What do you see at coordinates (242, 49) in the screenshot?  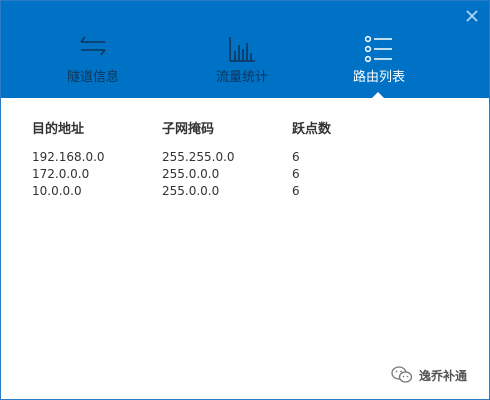 I see `bar-chart-icon` at bounding box center [242, 49].